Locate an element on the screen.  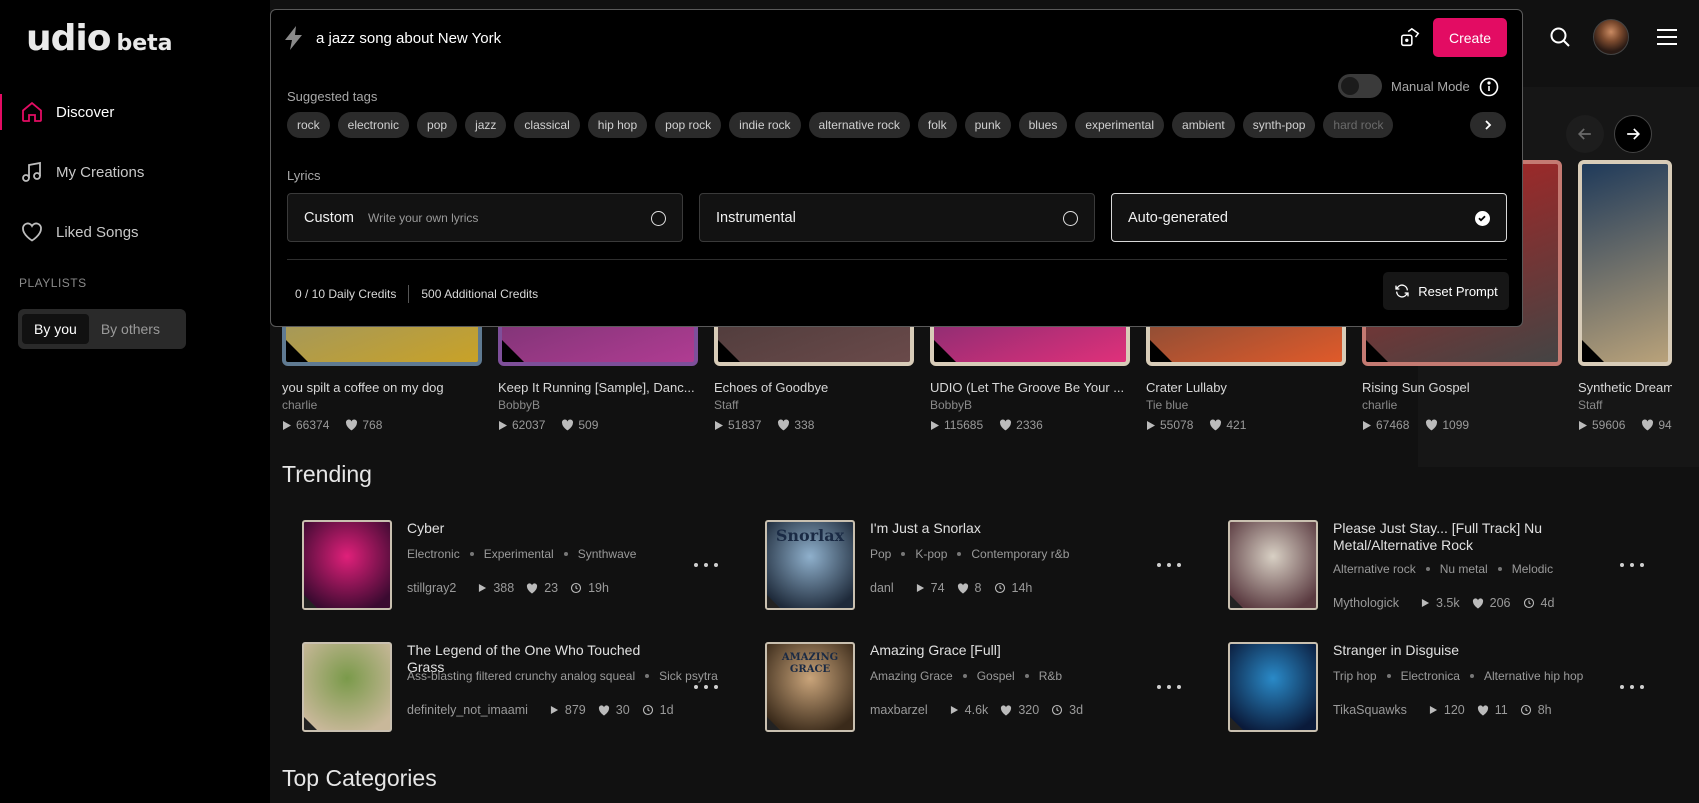
track-tag: Nu metal is located at coordinates (1464, 569).